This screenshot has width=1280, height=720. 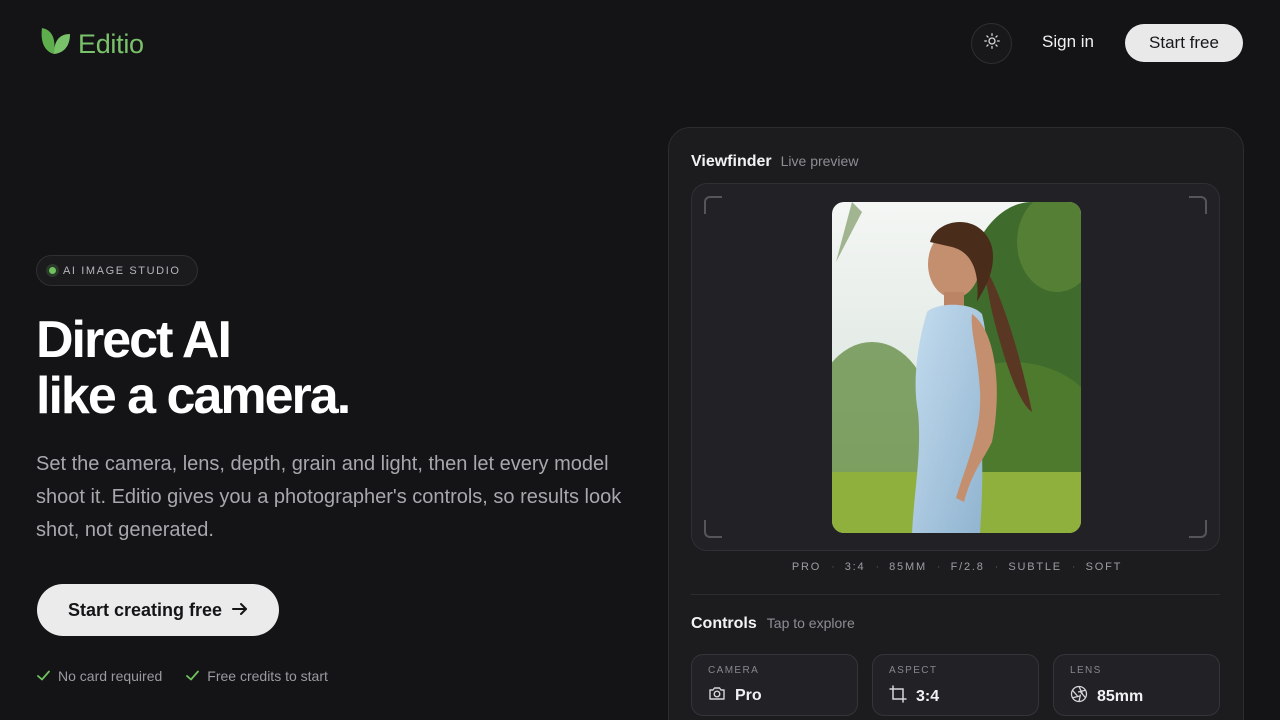 I want to click on panel-divider, so click(x=955, y=594).